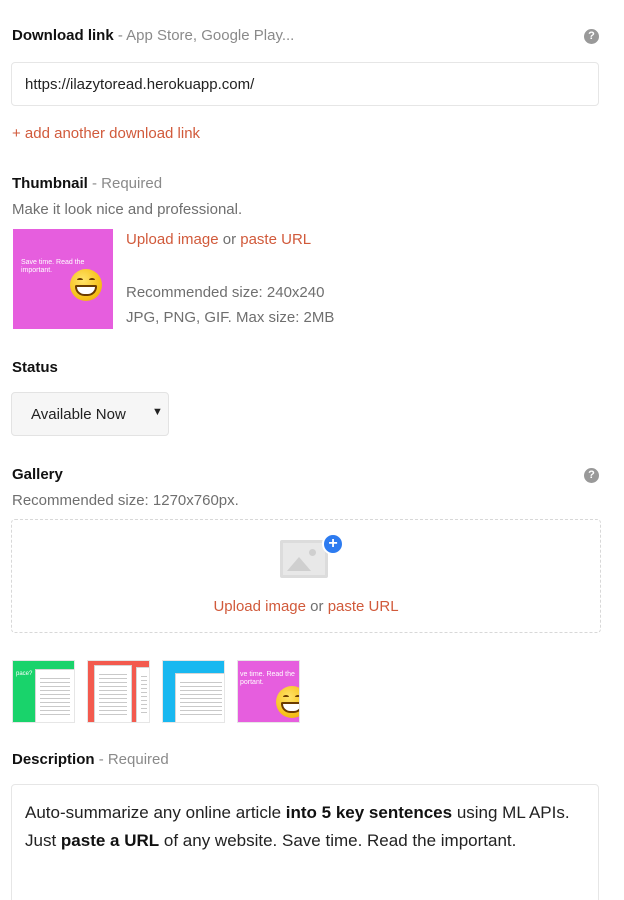 This screenshot has width=624, height=900. I want to click on gallery-thumbnail: ve time. Read the portant., so click(268, 691).